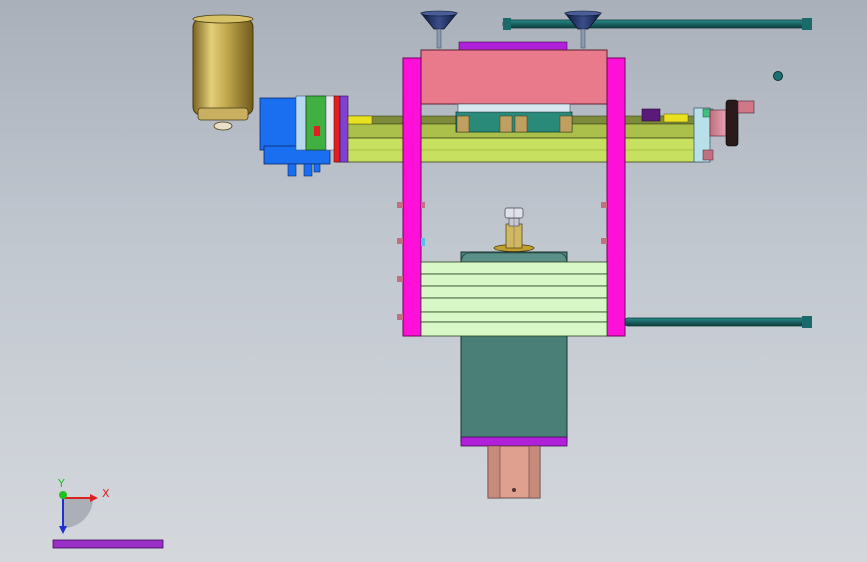 The width and height of the screenshot is (867, 562). I want to click on top-teal-pipe, so click(657, 24).